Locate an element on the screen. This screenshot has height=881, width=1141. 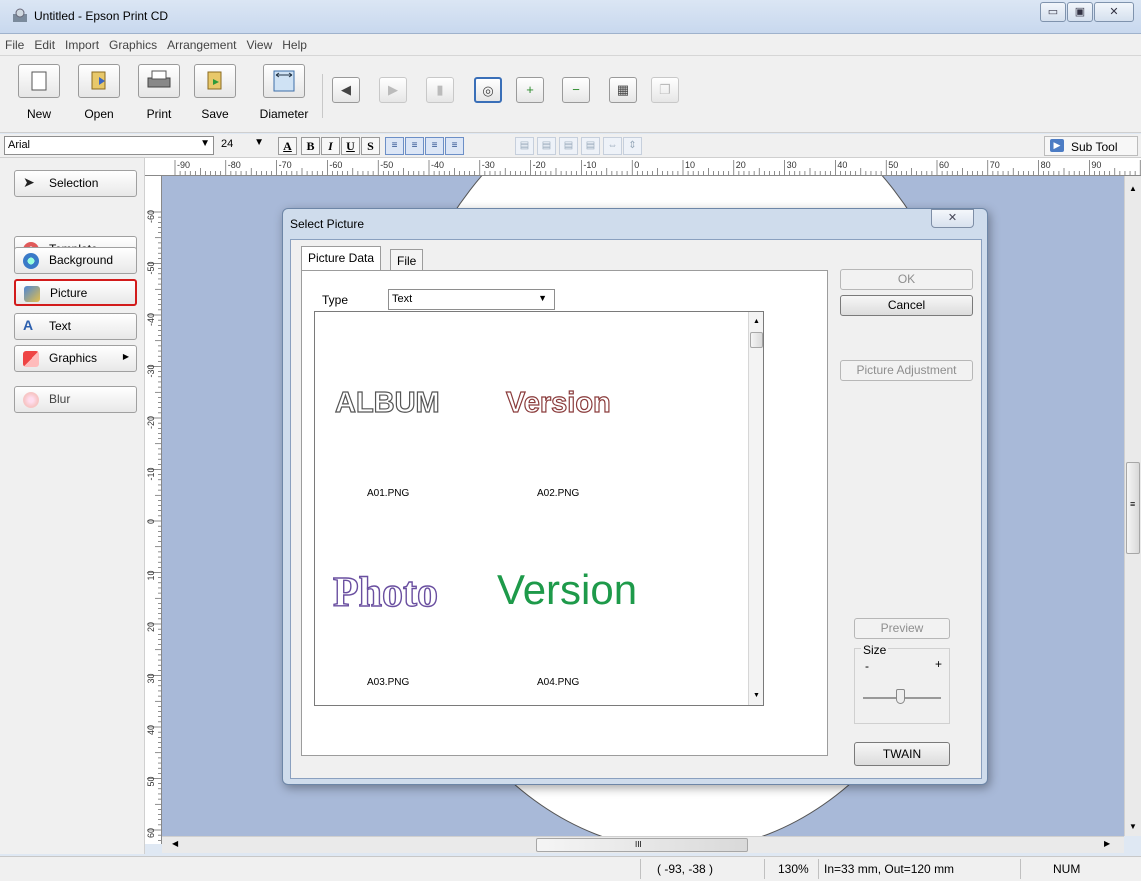
align-obj-bottom-button: ▤ is located at coordinates (568, 146).